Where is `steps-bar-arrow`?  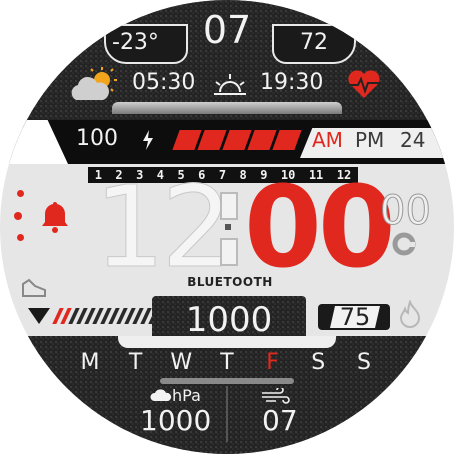 steps-bar-arrow is located at coordinates (39, 316).